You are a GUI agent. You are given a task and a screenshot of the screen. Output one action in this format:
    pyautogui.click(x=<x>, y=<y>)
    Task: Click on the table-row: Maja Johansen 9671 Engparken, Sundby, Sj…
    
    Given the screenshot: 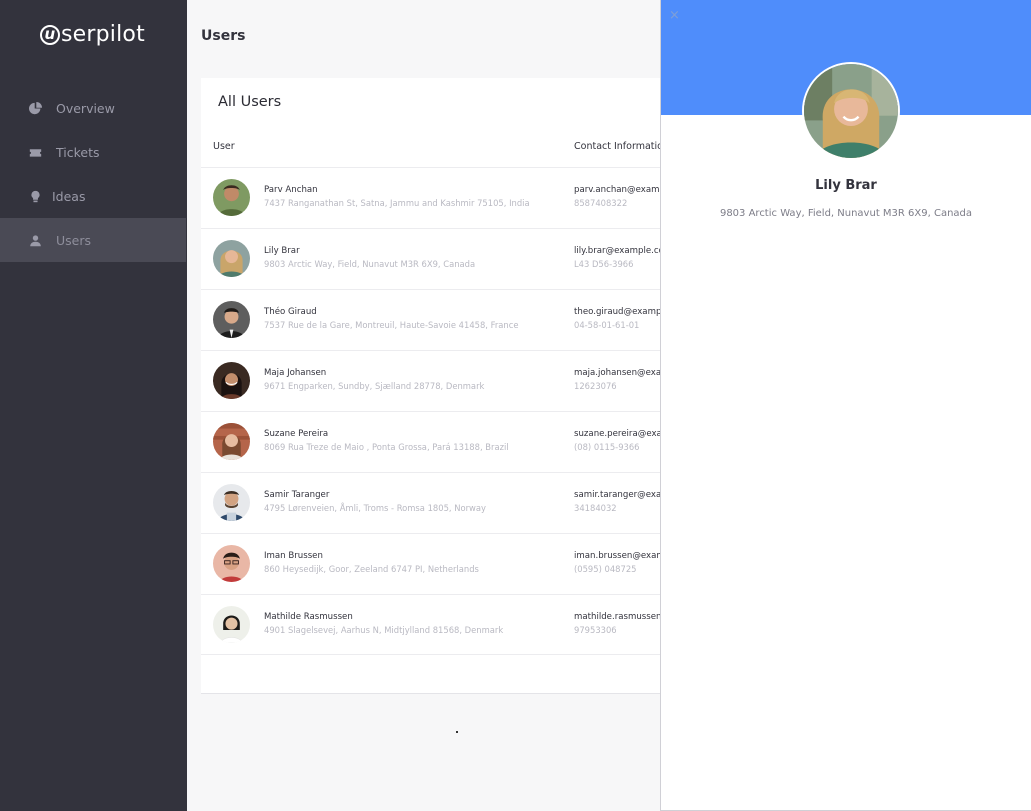 What is the action you would take?
    pyautogui.click(x=436, y=380)
    